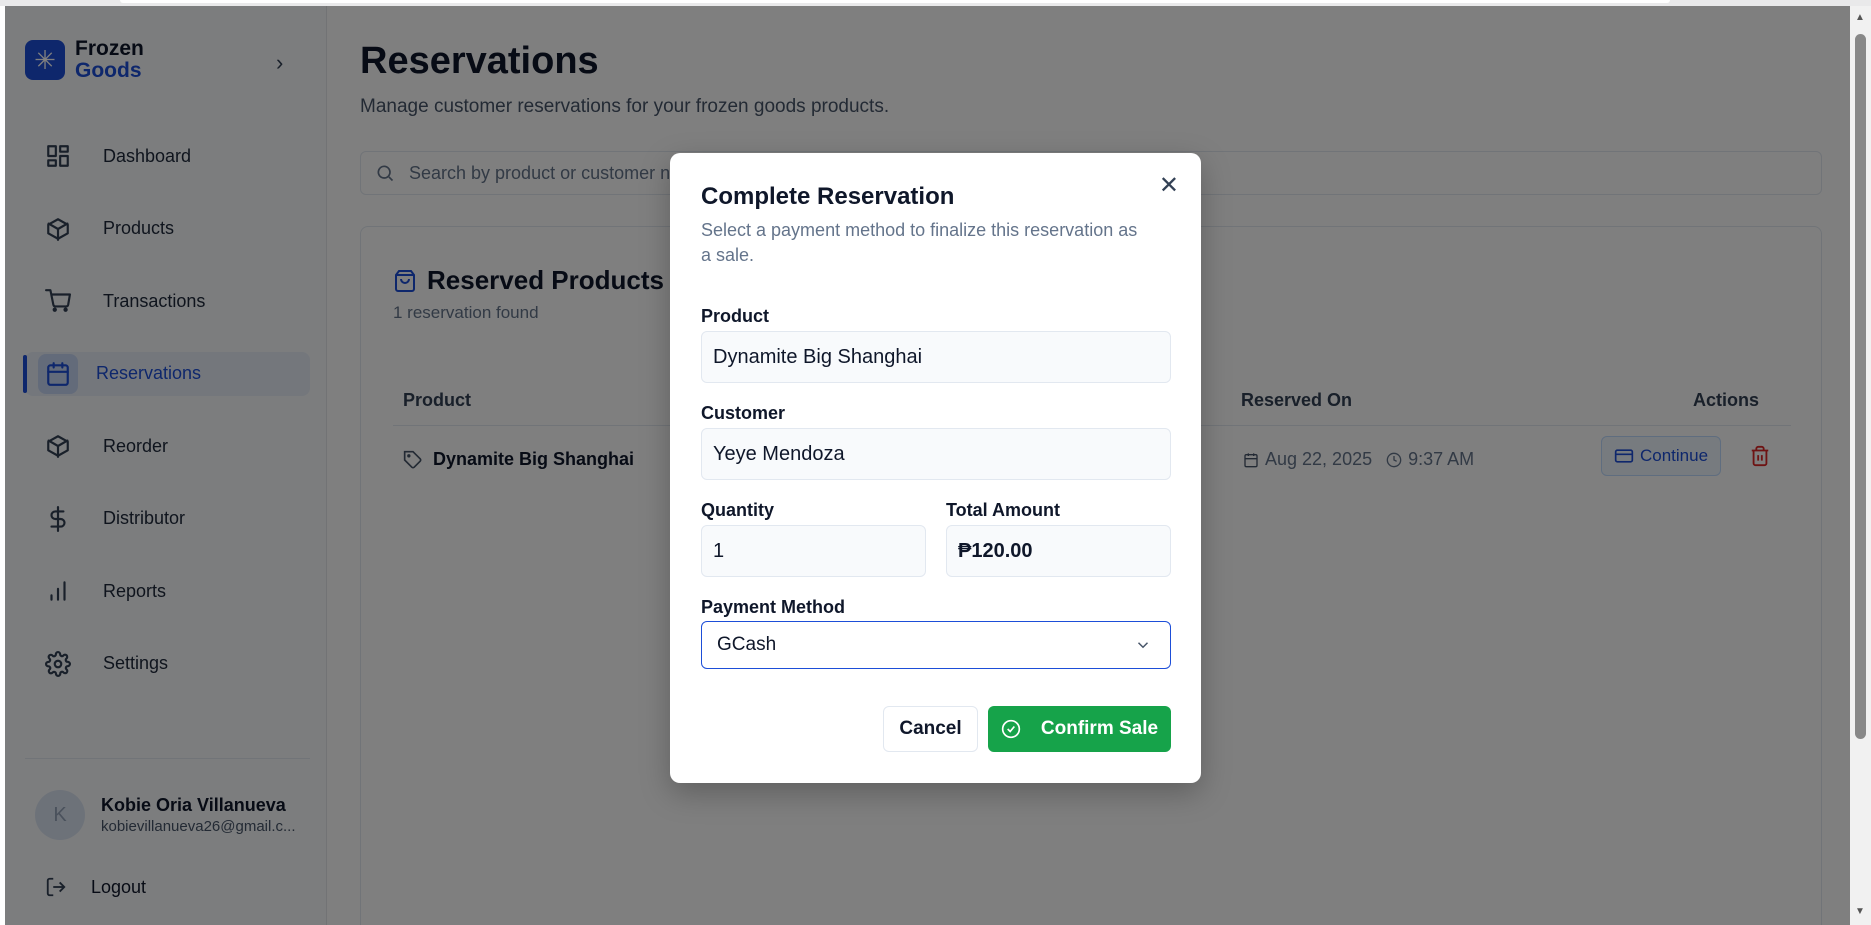  What do you see at coordinates (773, 607) in the screenshot?
I see `payment-method-label: Payment Method` at bounding box center [773, 607].